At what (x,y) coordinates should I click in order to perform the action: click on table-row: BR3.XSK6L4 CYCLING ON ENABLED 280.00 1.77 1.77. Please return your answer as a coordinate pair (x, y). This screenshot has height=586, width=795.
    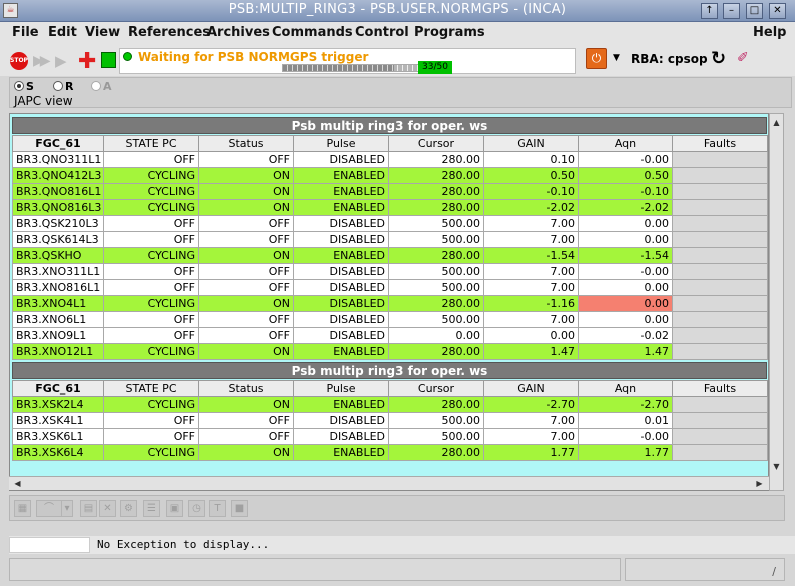
    Looking at the image, I should click on (390, 452).